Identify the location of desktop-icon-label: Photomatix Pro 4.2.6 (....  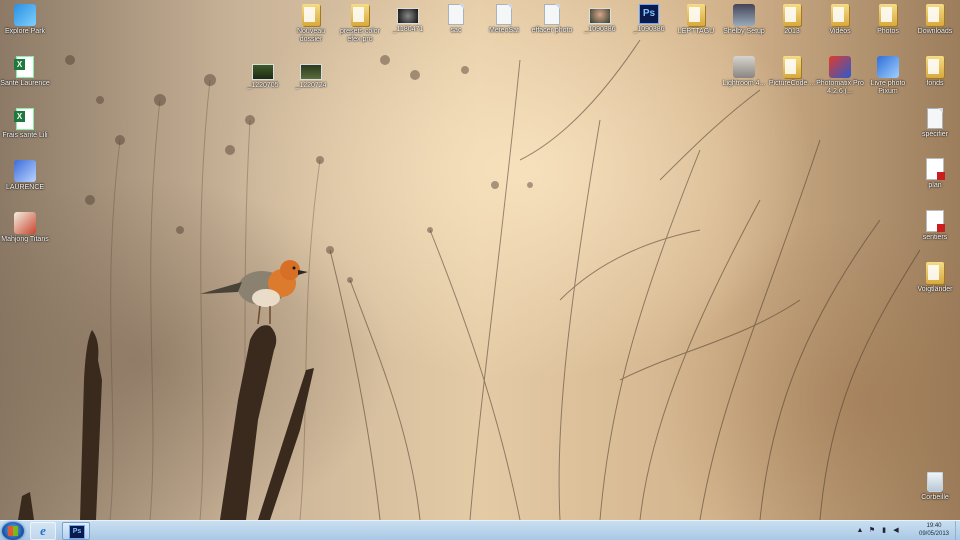
(840, 87).